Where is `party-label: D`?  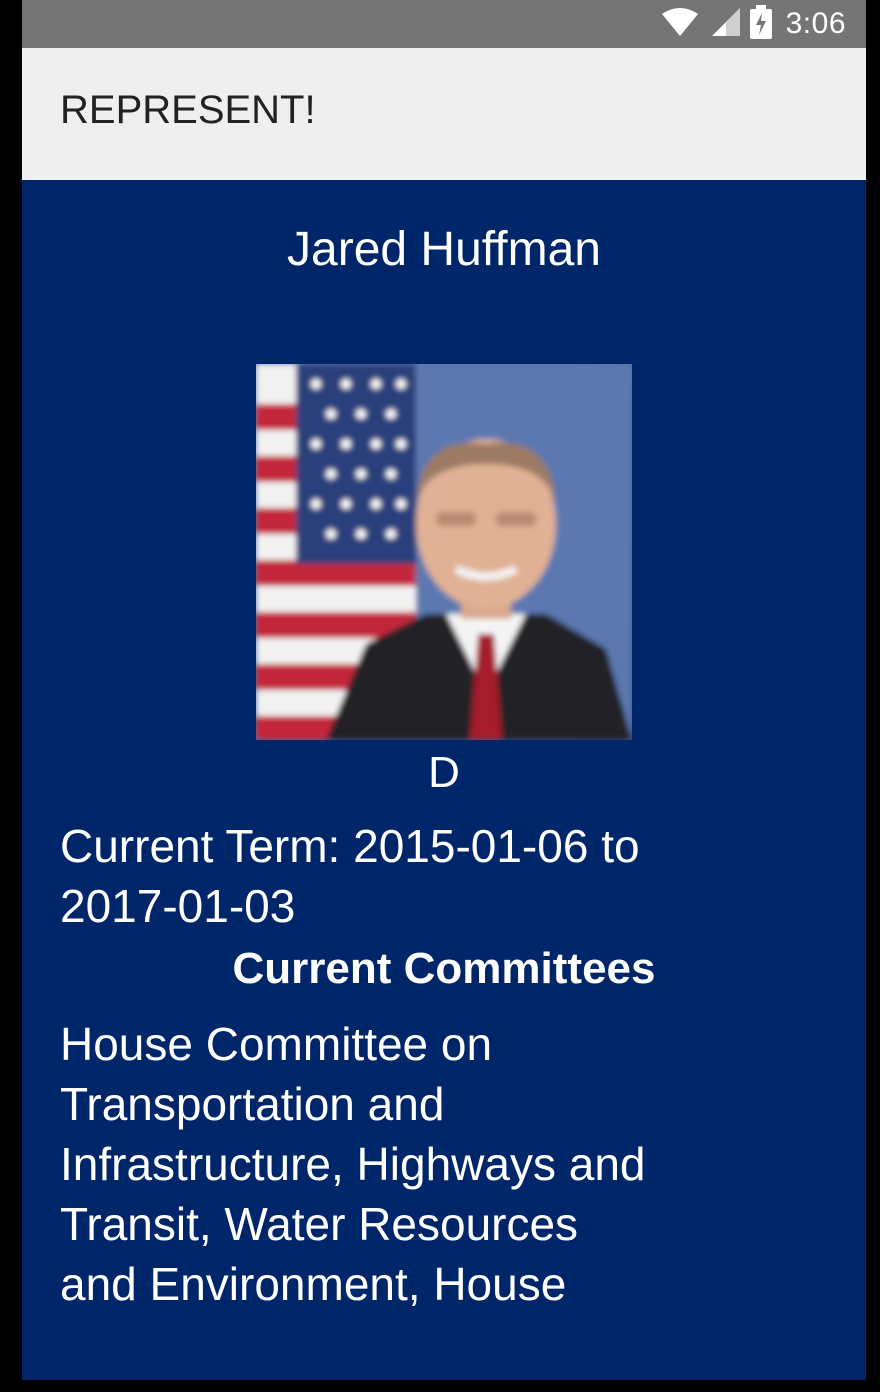 party-label: D is located at coordinates (444, 772).